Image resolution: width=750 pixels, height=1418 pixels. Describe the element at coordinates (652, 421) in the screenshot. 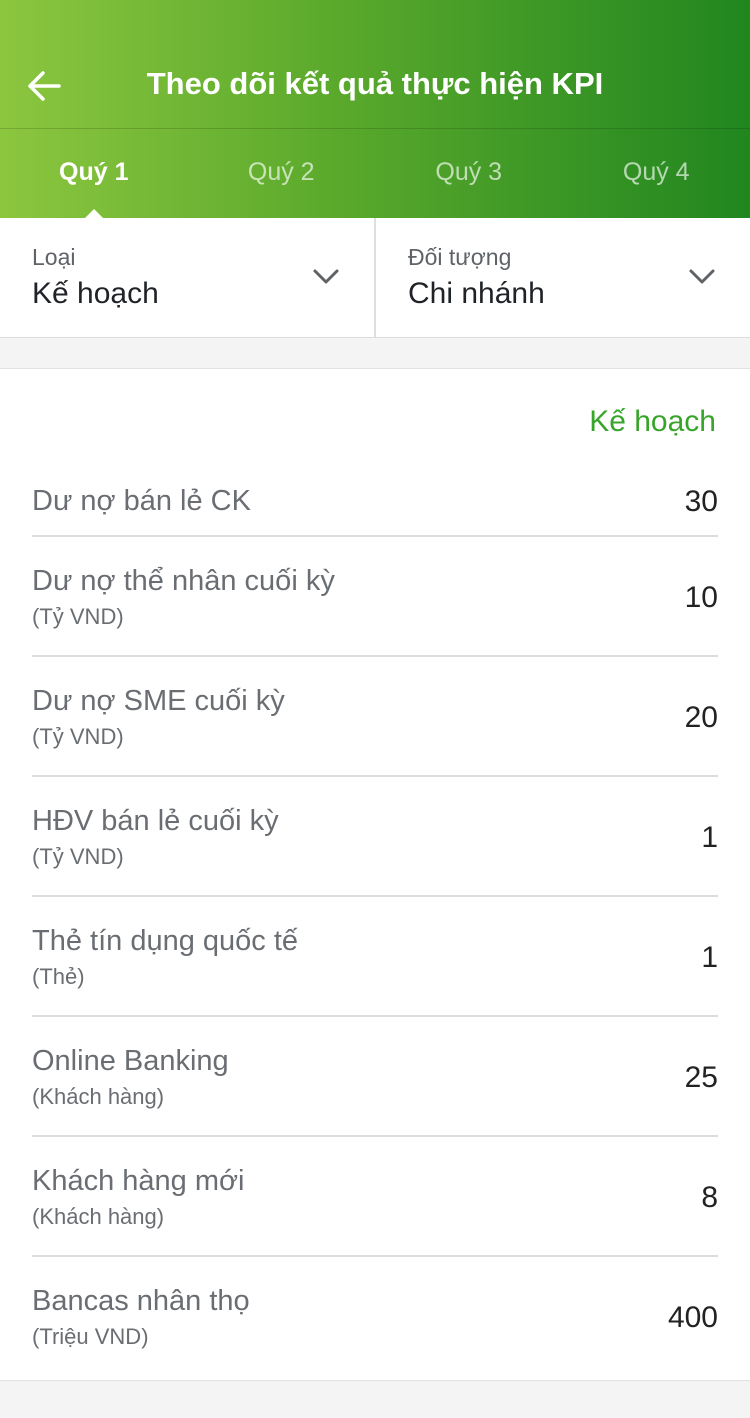

I see `plan-column-header: Kế hoạch` at that location.